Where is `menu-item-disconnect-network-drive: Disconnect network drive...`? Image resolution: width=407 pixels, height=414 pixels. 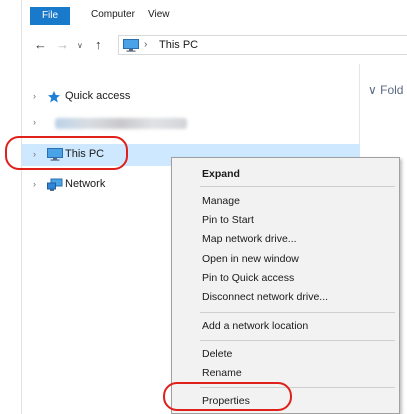 menu-item-disconnect-network-drive: Disconnect network drive... is located at coordinates (265, 297).